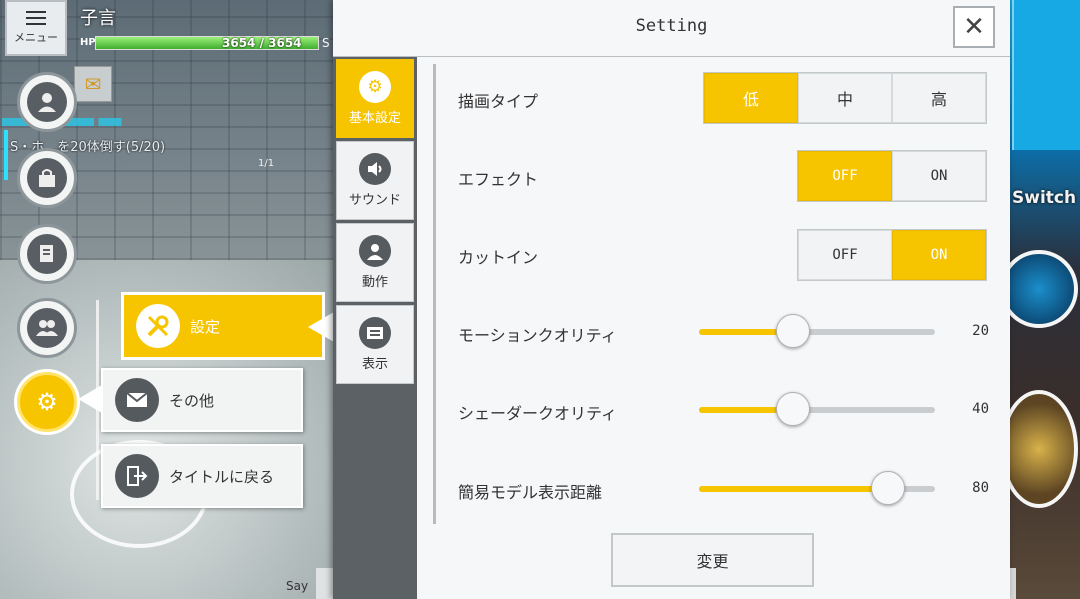 Image resolution: width=1080 pixels, height=599 pixels. What do you see at coordinates (205, 326) in the screenshot?
I see `settings-menu-label: 設定` at bounding box center [205, 326].